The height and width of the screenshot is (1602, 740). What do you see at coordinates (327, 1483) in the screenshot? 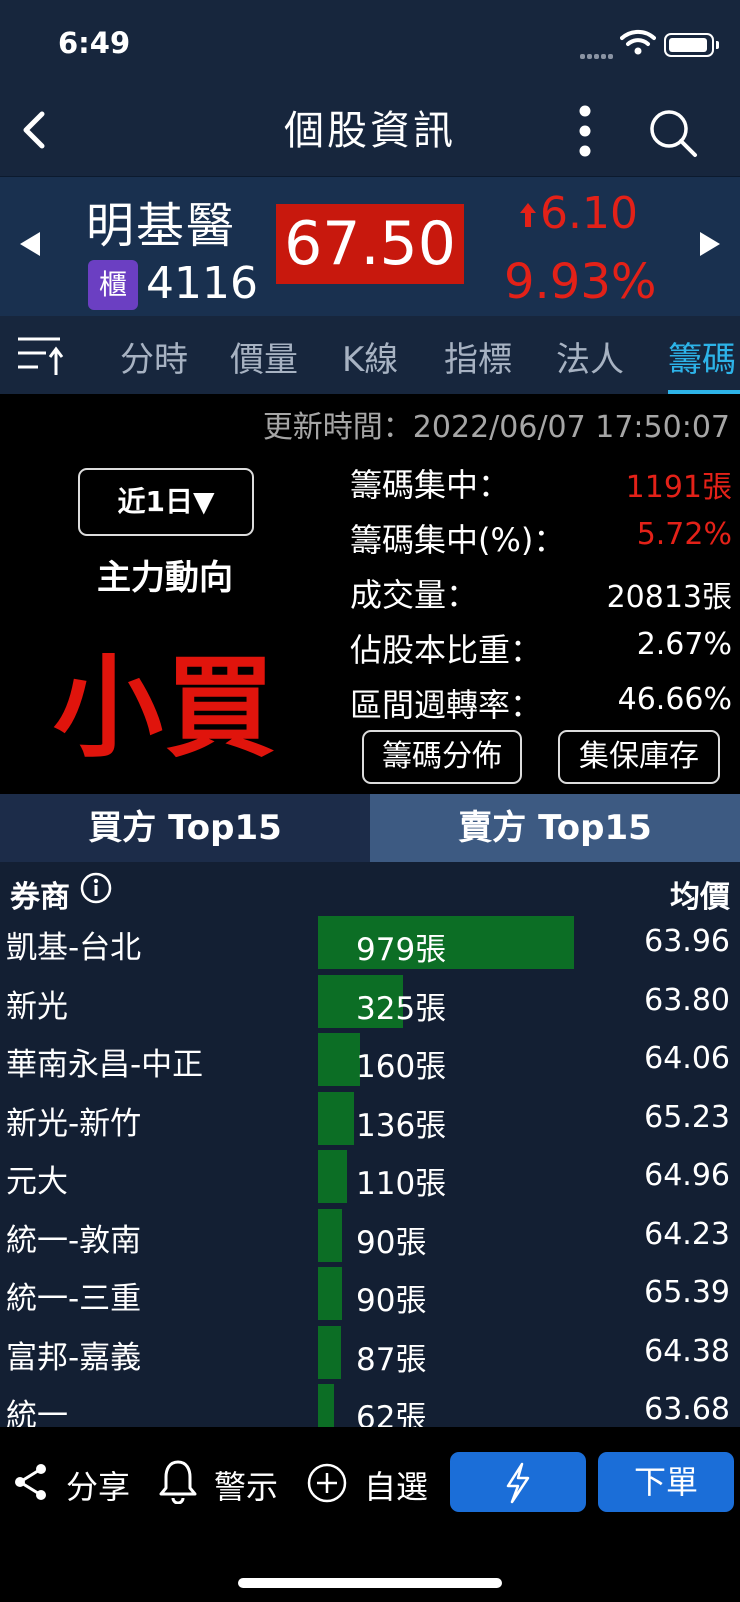
I see `plus-icon` at bounding box center [327, 1483].